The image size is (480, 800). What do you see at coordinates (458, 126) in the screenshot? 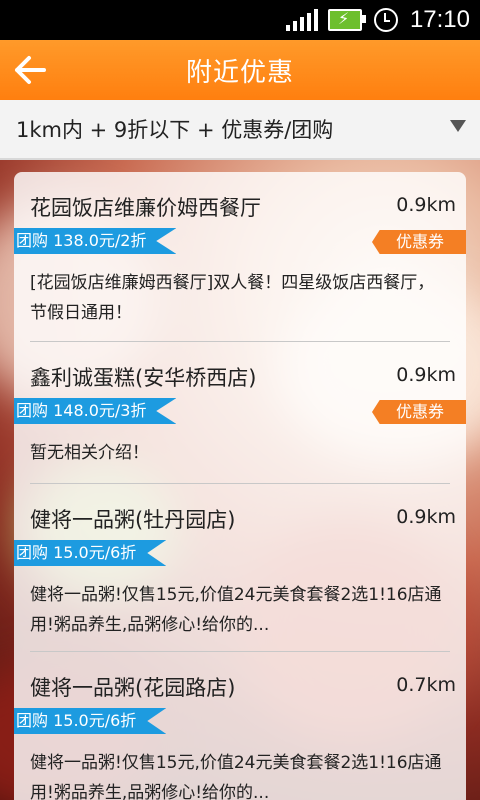
I see `dropdown-arrow-icon` at bounding box center [458, 126].